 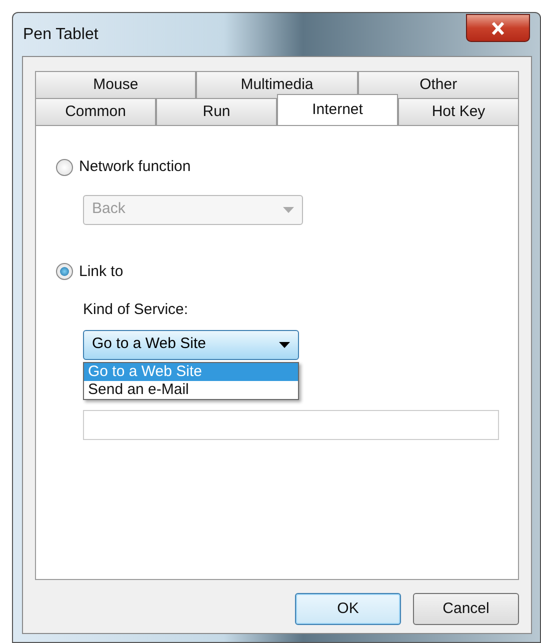 I want to click on tab: Other, so click(x=438, y=84).